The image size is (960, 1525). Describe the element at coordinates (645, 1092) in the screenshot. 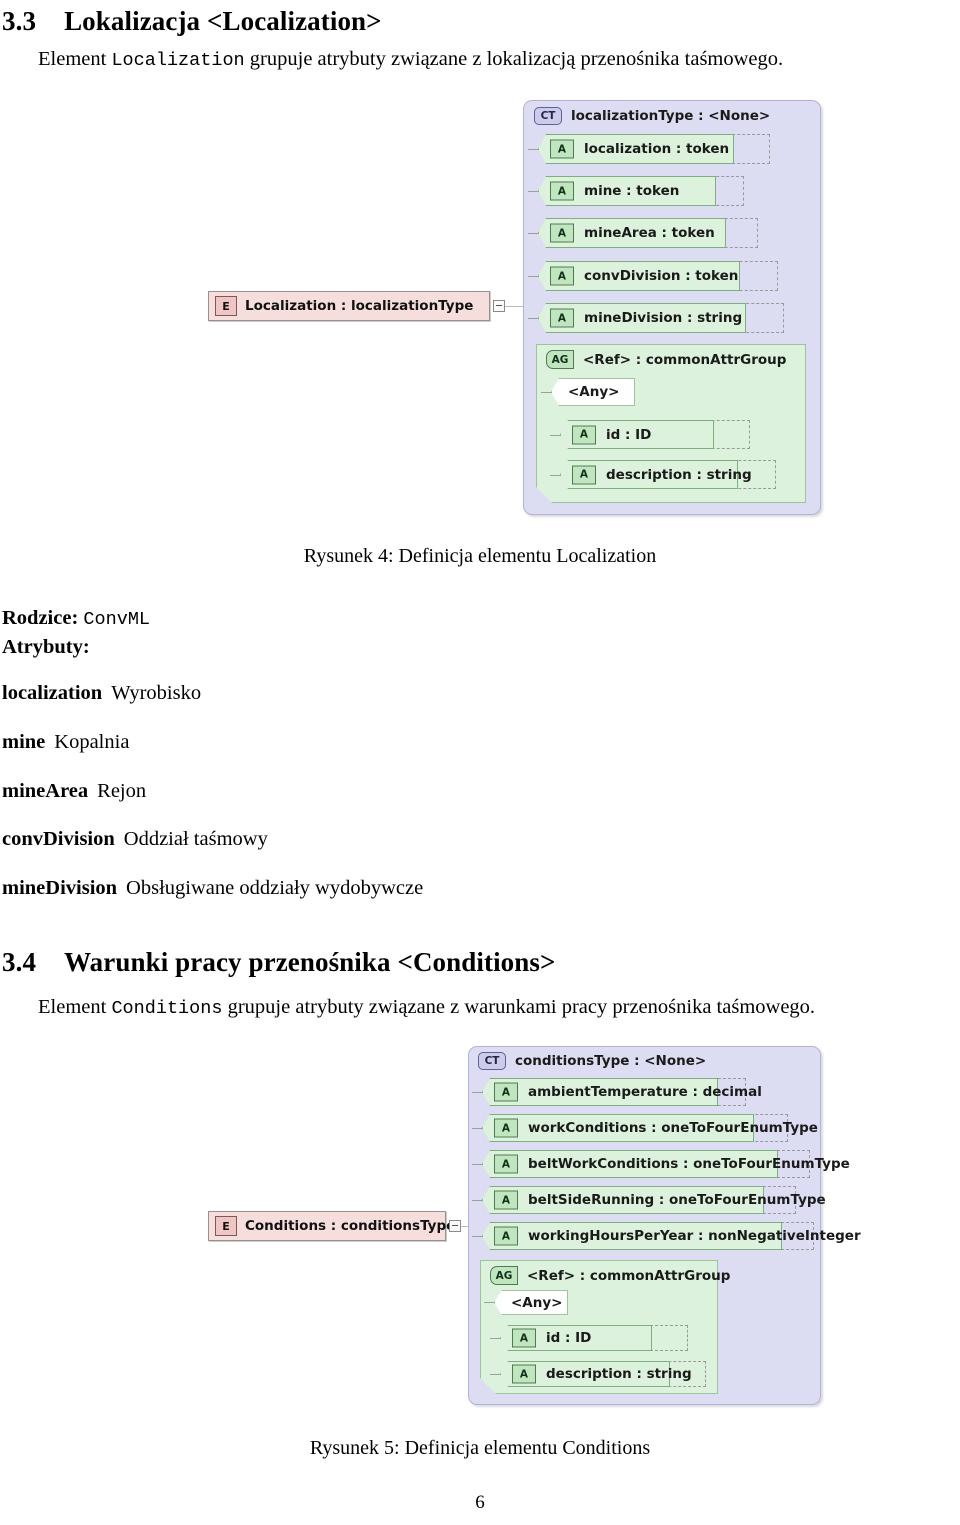

I see `attribute-row-label: ambientTemperature : decimal` at that location.